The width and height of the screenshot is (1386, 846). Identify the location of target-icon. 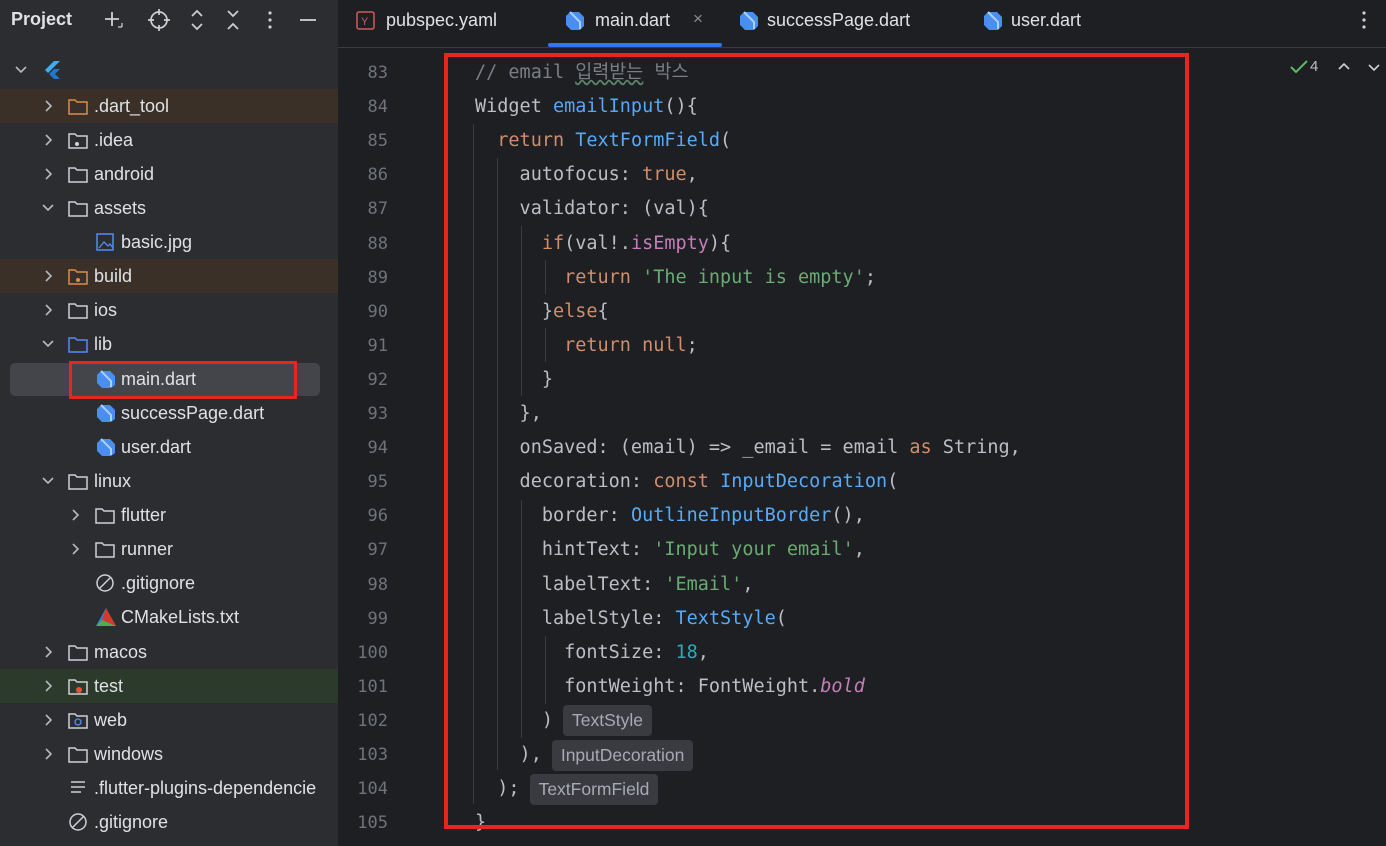
(159, 20).